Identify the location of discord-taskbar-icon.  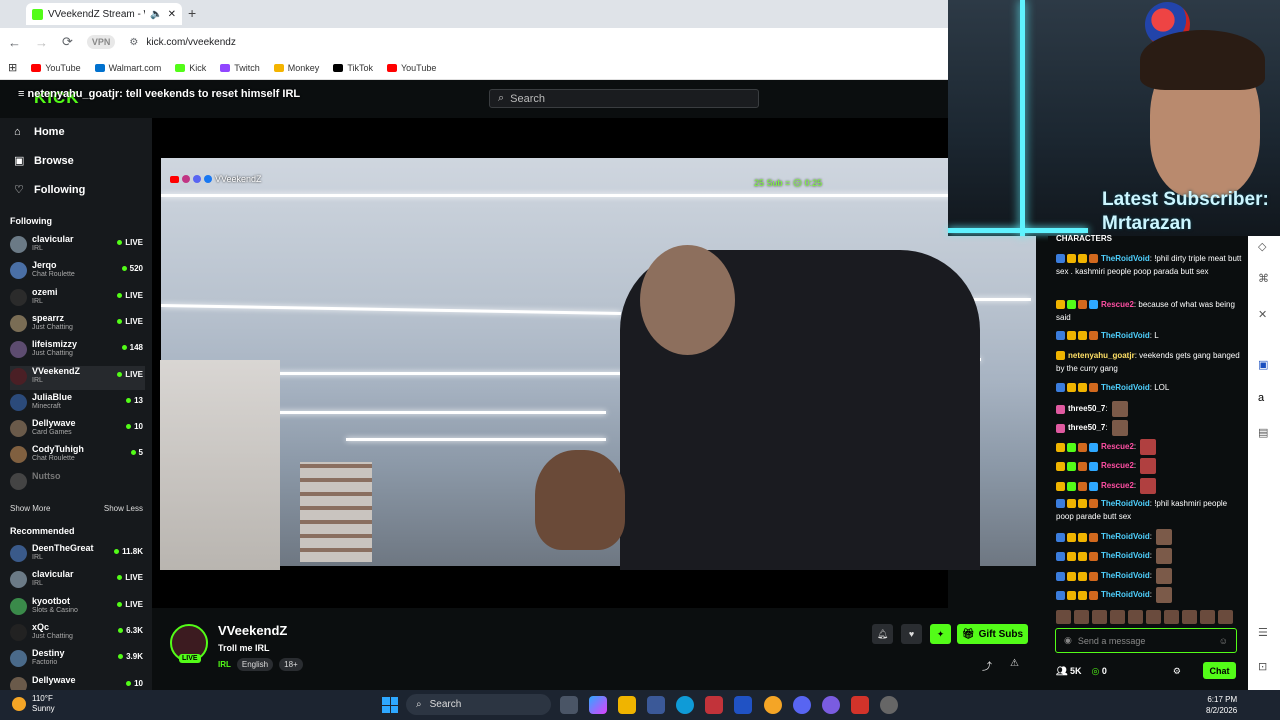
(802, 705).